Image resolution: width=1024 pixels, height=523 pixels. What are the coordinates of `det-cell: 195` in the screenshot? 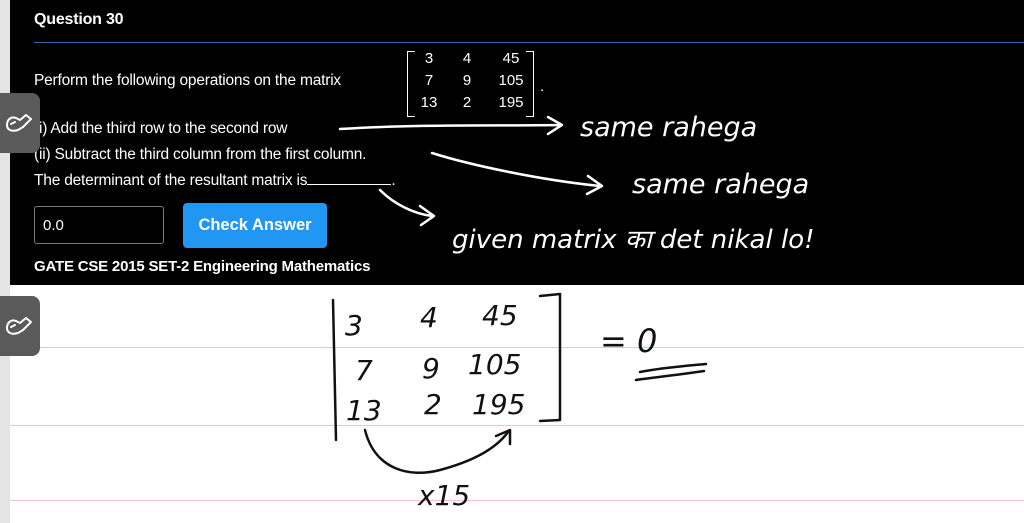 It's located at (498, 404).